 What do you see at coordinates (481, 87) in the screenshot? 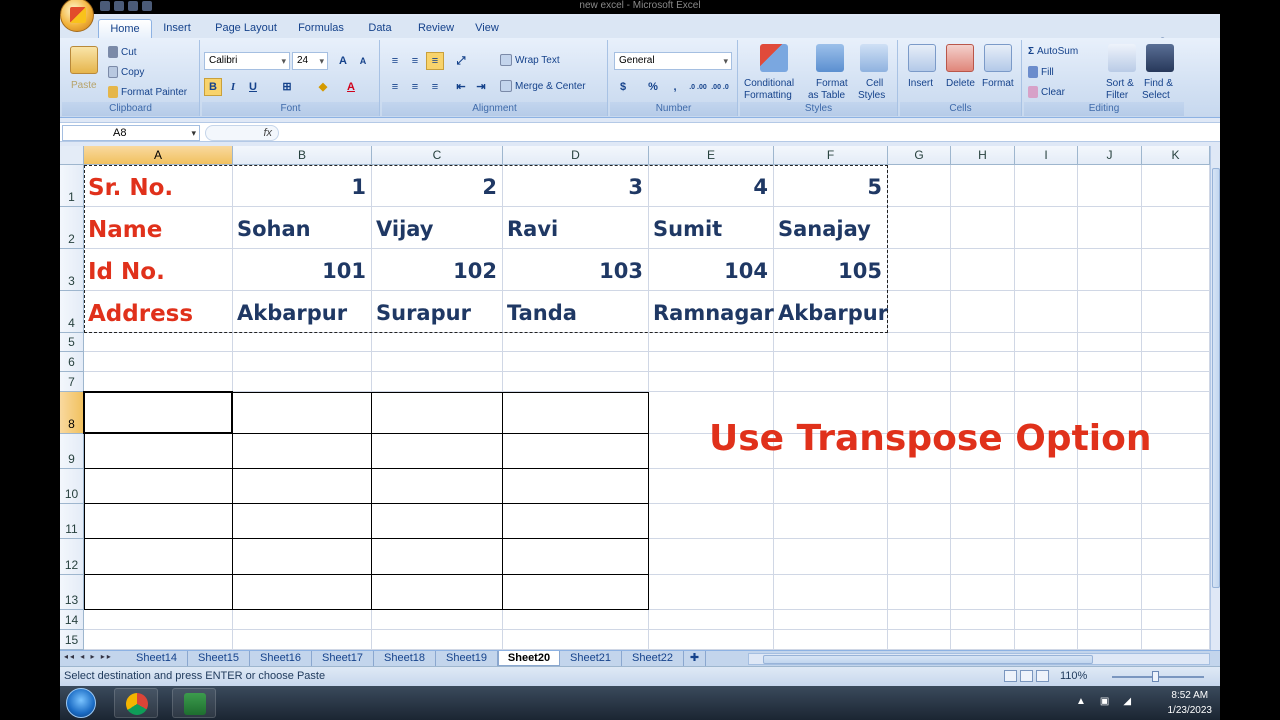
I see `increase-indent-icon: ⇥` at bounding box center [481, 87].